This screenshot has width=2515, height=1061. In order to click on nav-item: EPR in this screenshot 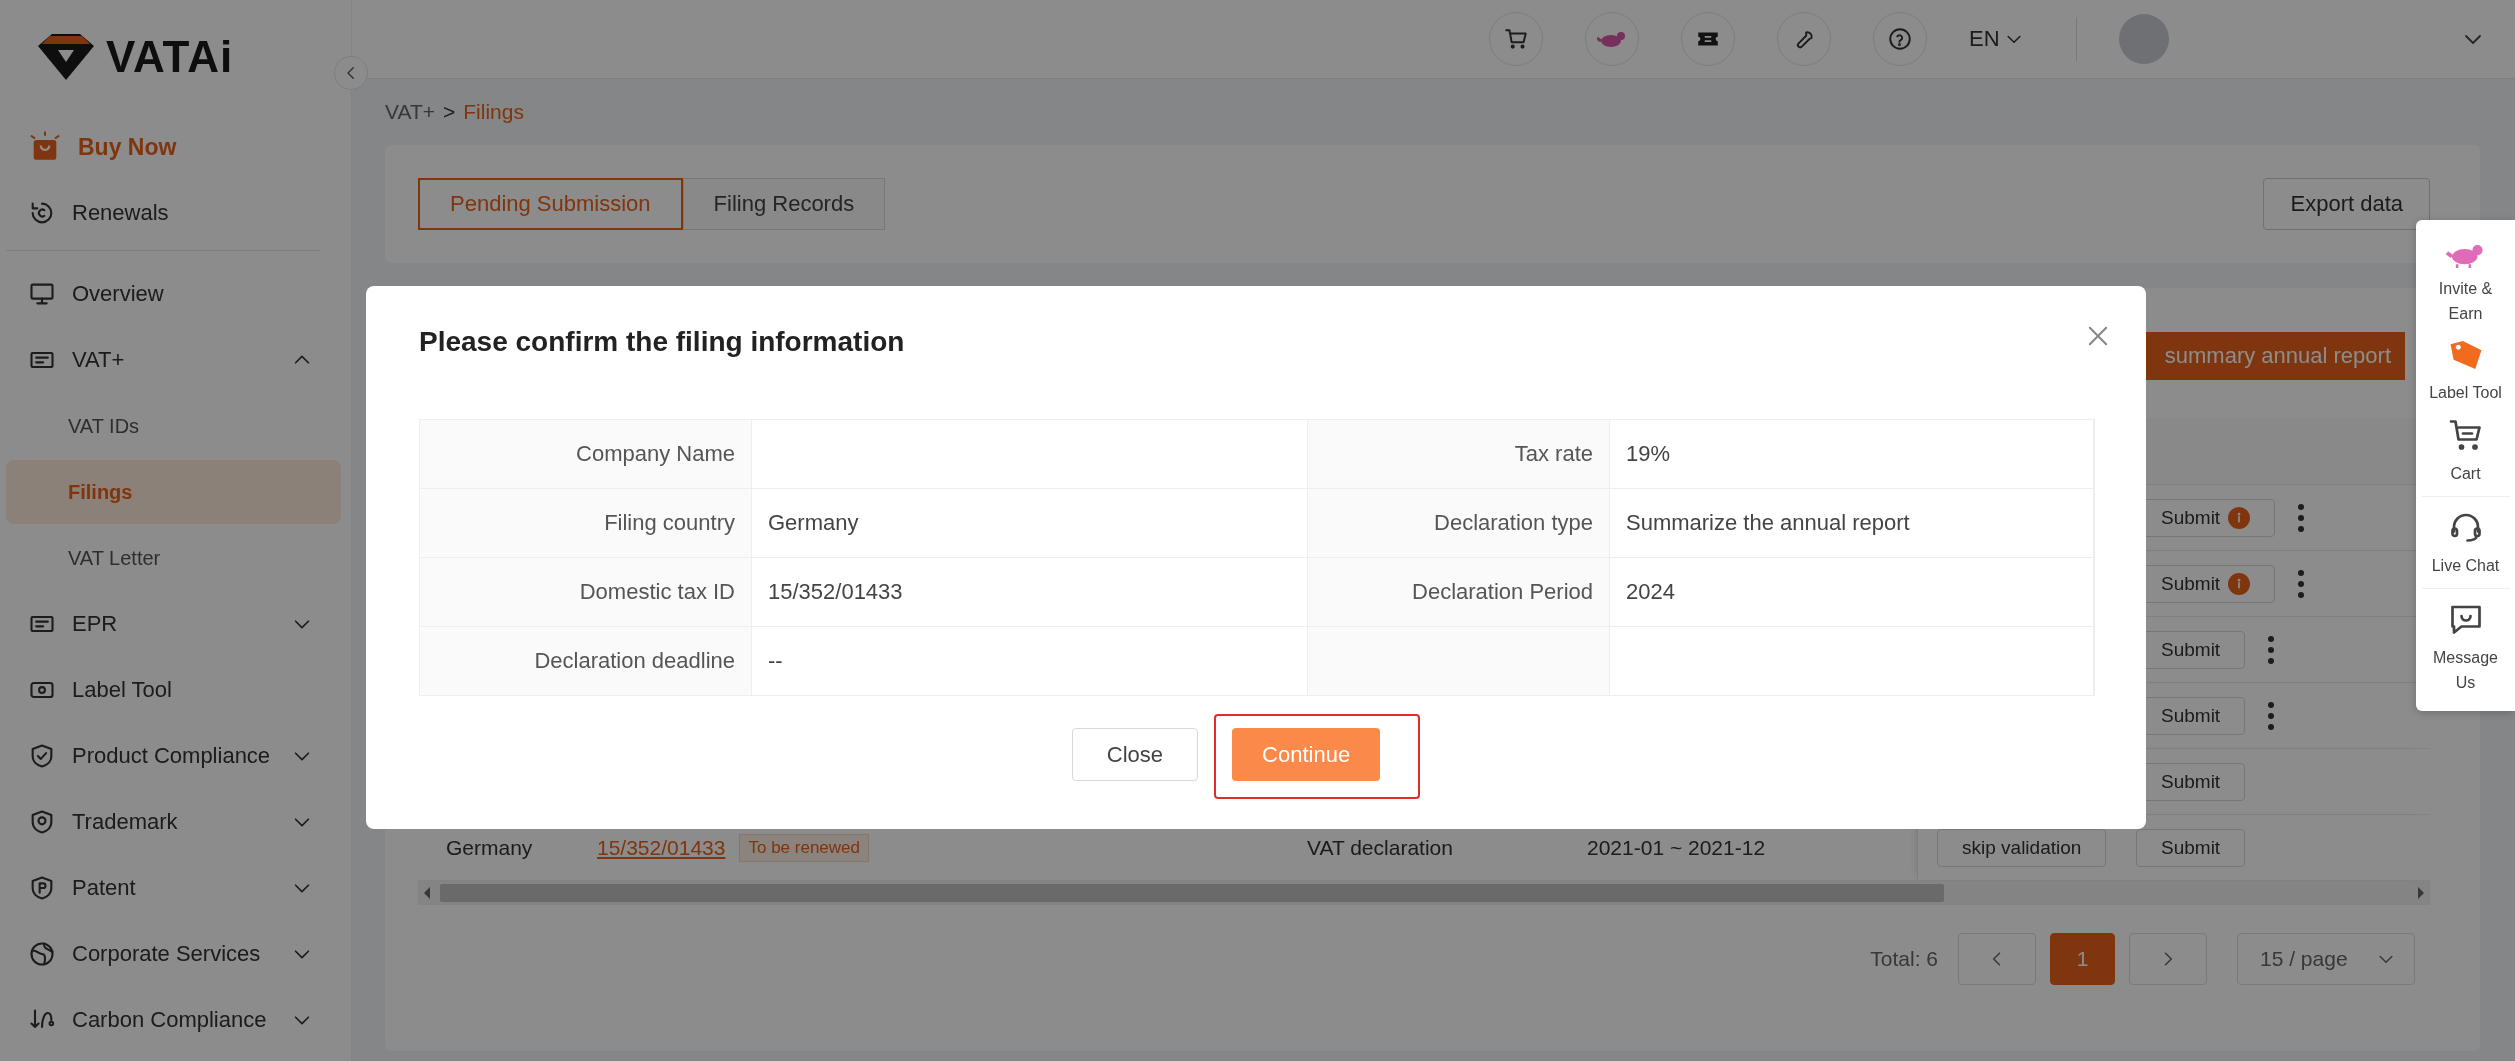, I will do `click(173, 624)`.